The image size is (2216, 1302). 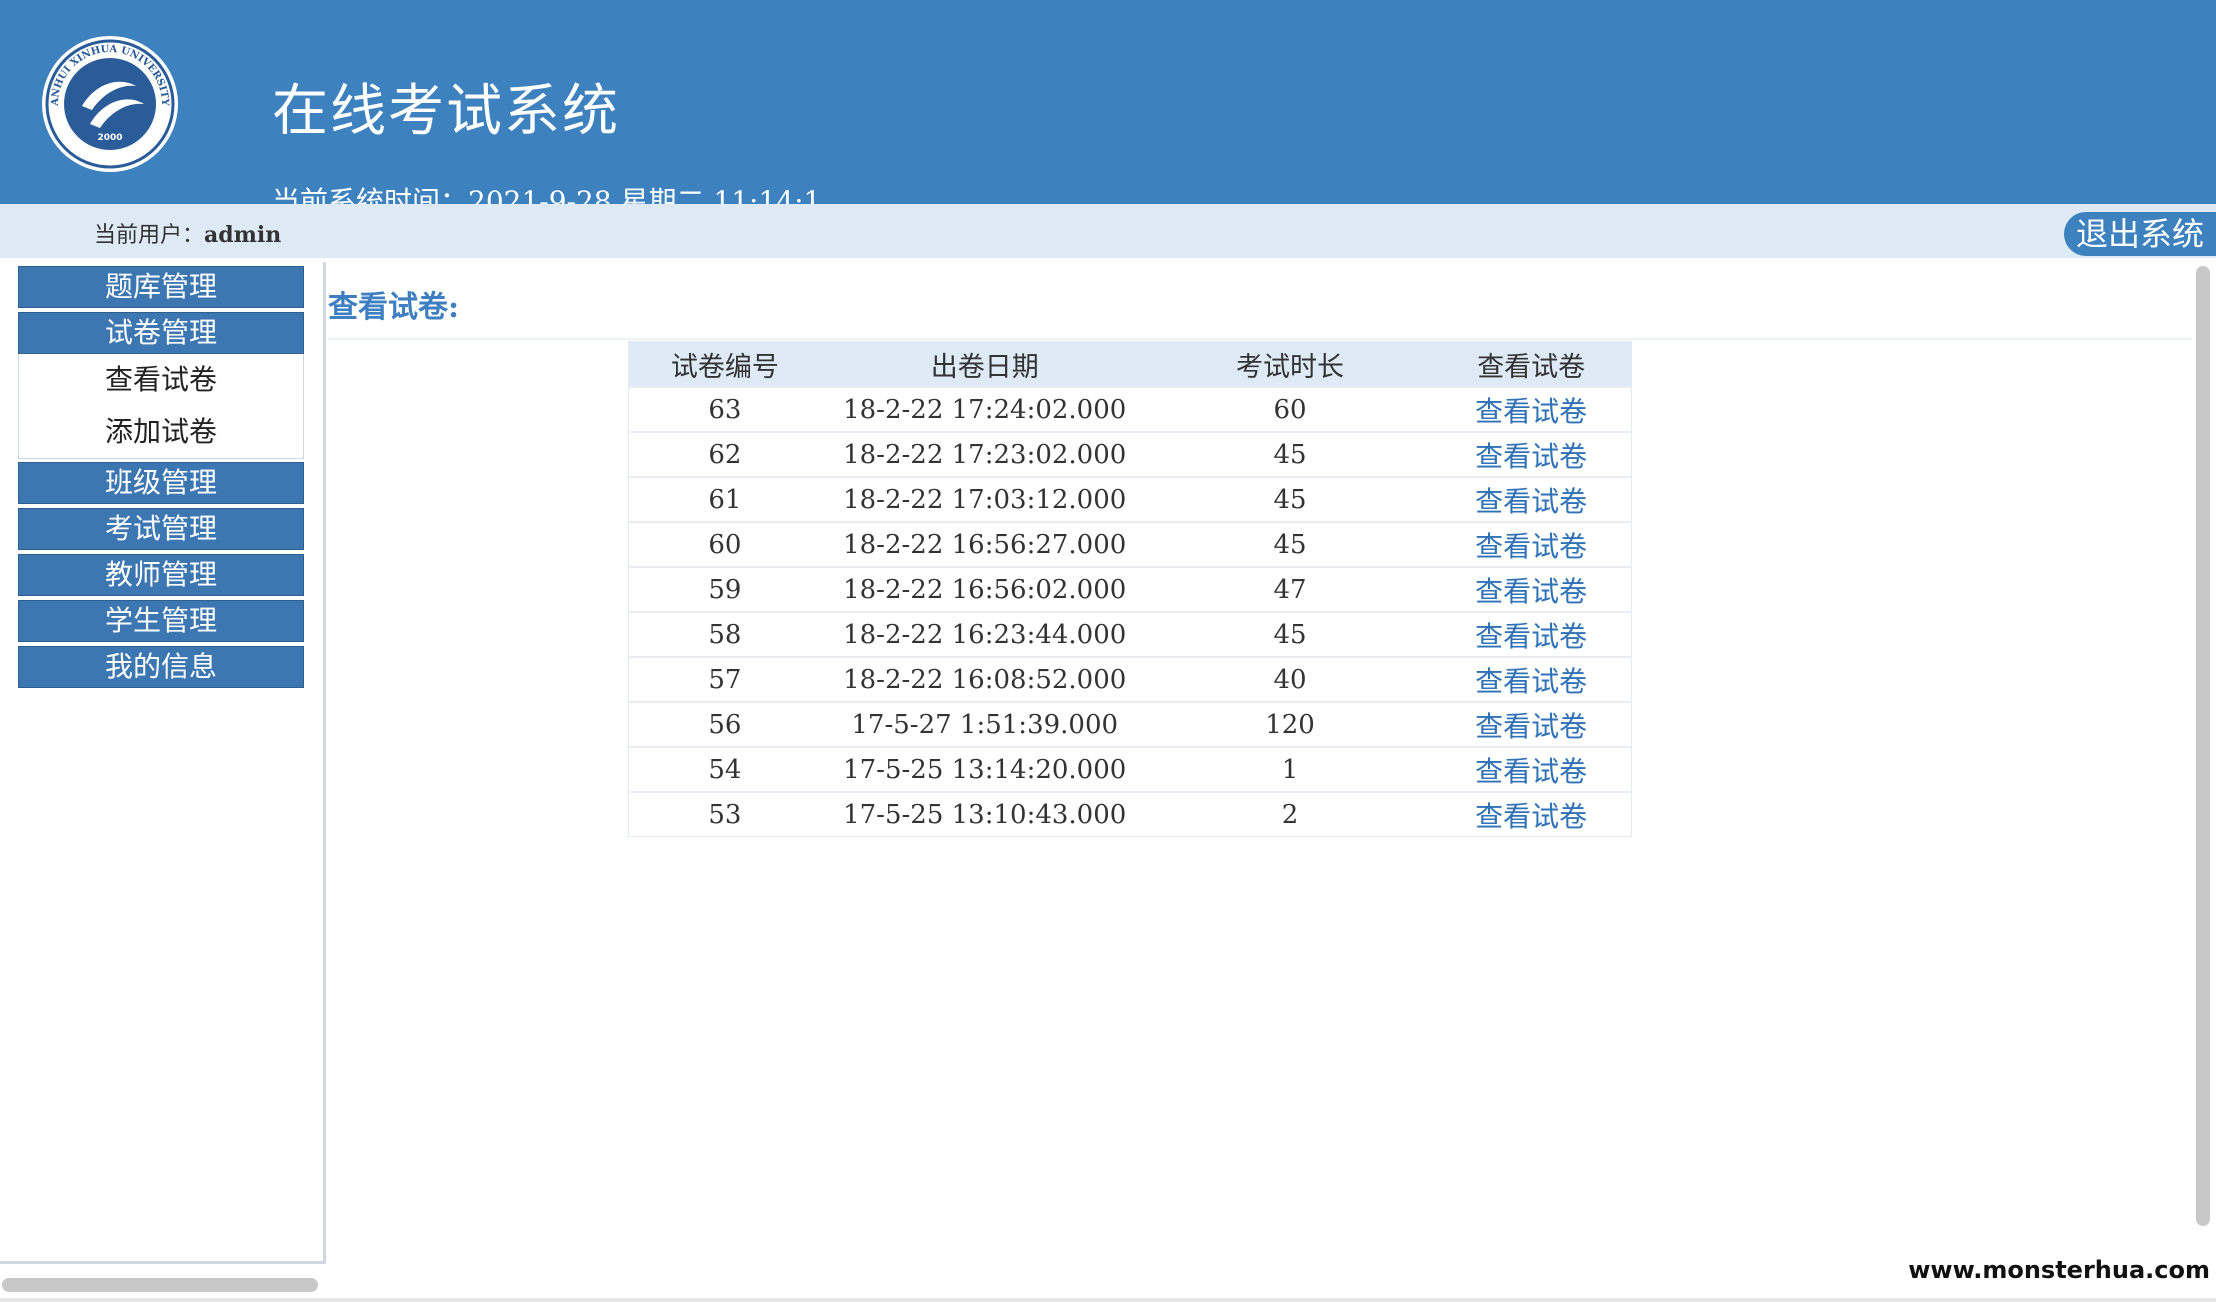 What do you see at coordinates (984, 454) in the screenshot?
I see `cell-issue-date: 18-2-22 17:23:02.000` at bounding box center [984, 454].